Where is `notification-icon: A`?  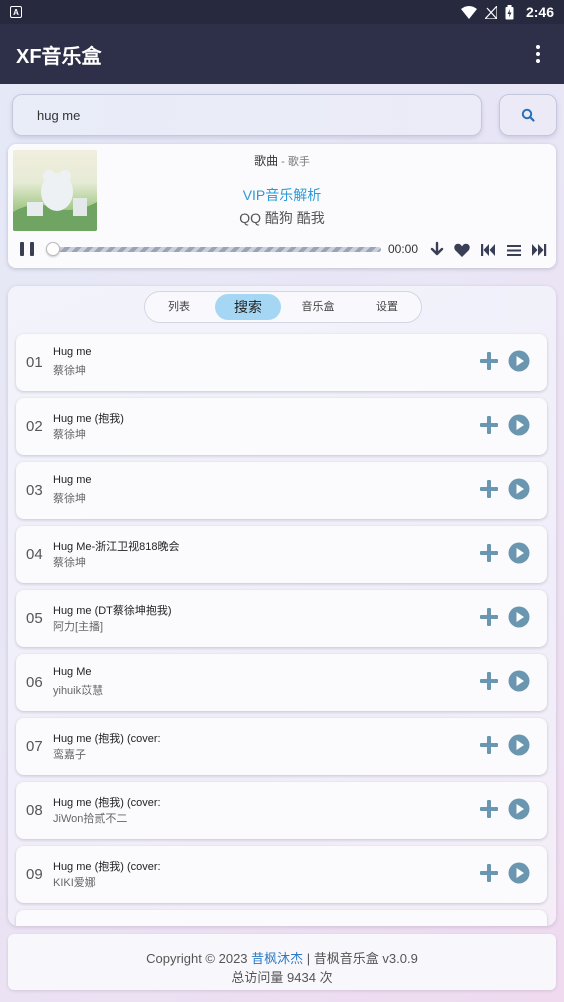 notification-icon: A is located at coordinates (16, 12).